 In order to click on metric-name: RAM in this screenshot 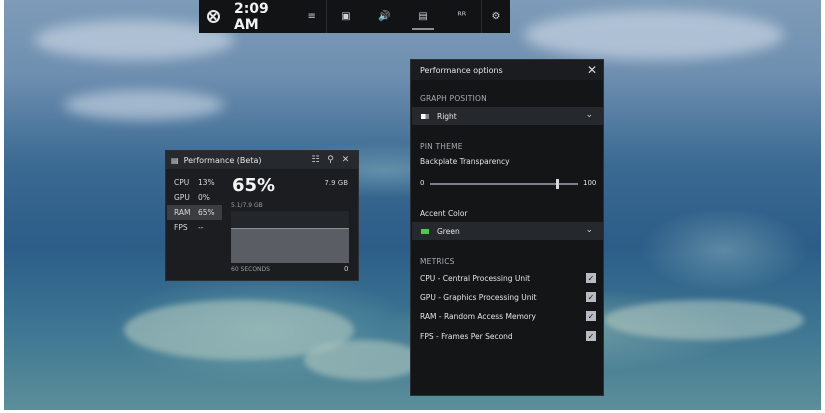, I will do `click(182, 212)`.